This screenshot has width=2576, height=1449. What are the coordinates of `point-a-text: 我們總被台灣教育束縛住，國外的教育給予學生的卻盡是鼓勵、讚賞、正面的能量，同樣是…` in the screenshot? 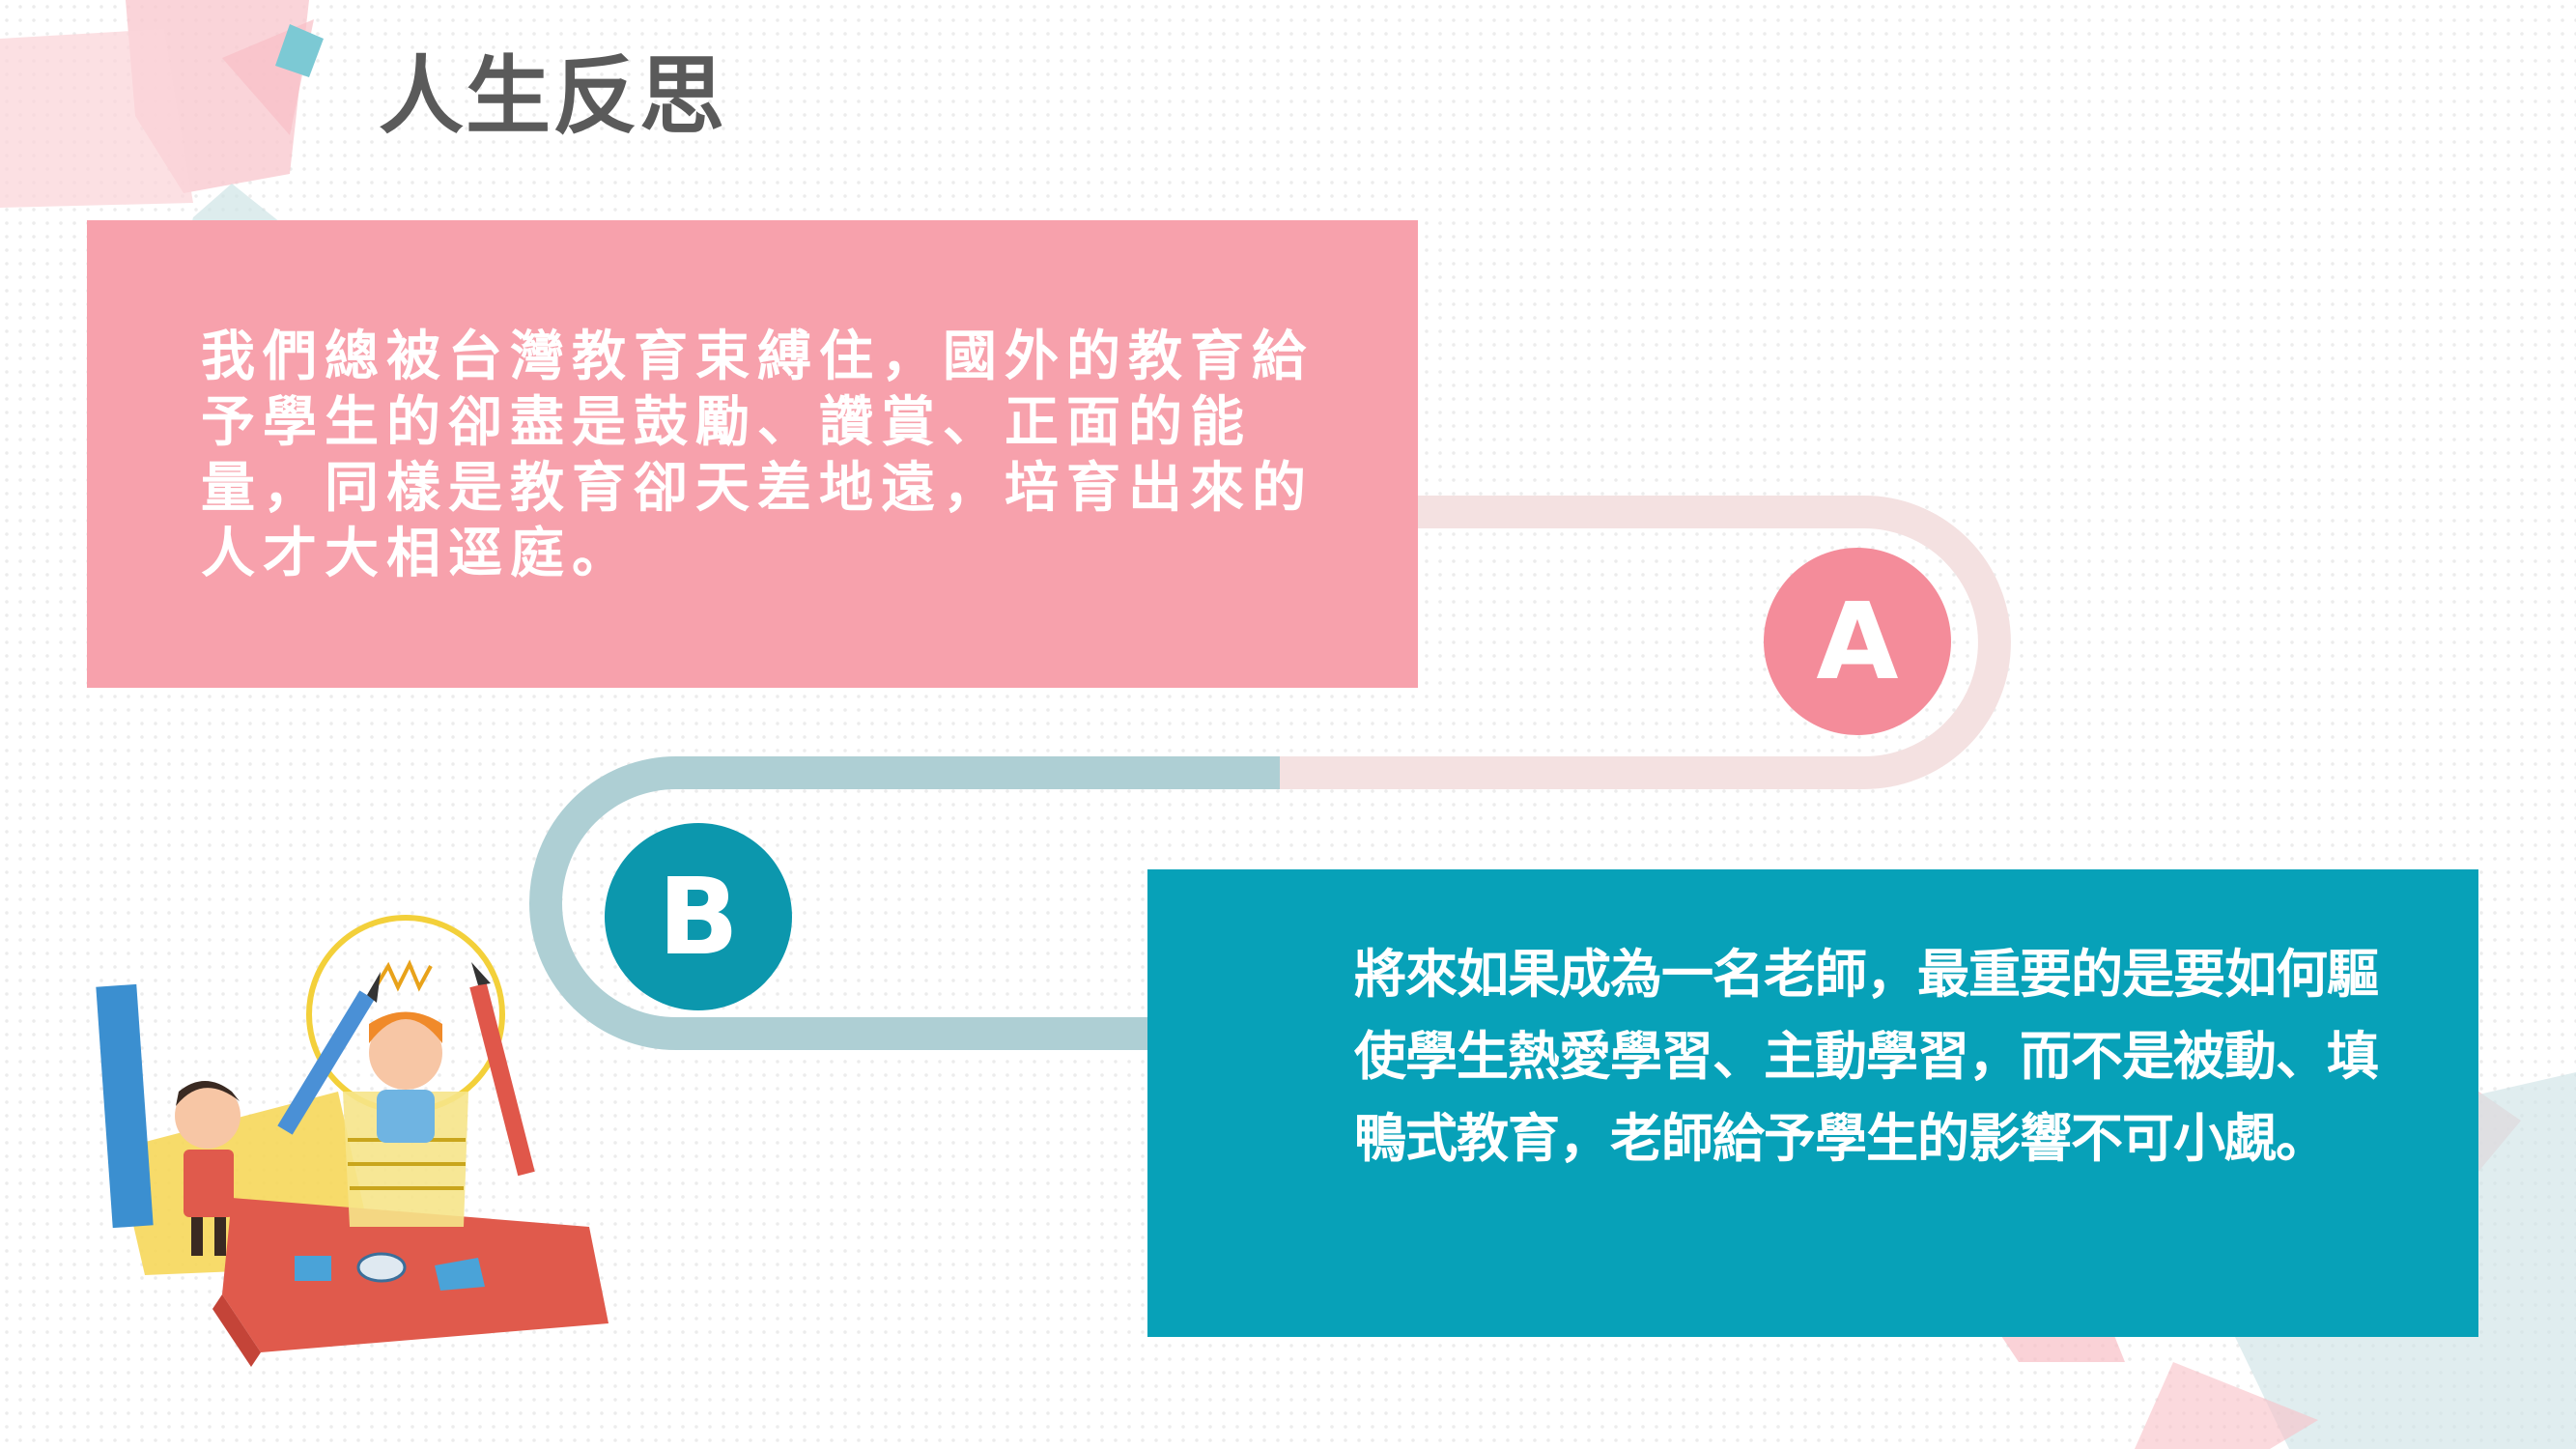 It's located at (757, 455).